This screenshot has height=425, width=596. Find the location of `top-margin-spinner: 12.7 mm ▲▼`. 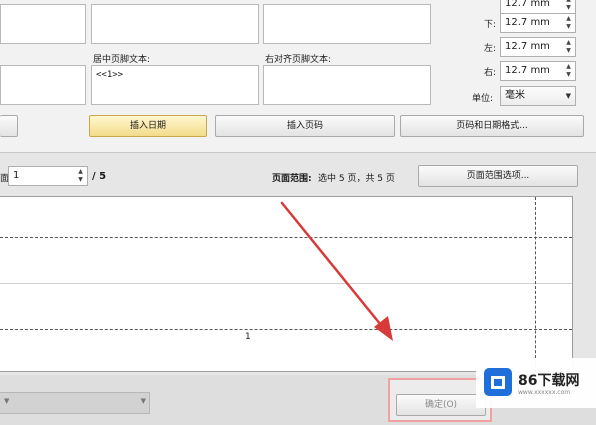

top-margin-spinner: 12.7 mm ▲▼ is located at coordinates (538, 7).